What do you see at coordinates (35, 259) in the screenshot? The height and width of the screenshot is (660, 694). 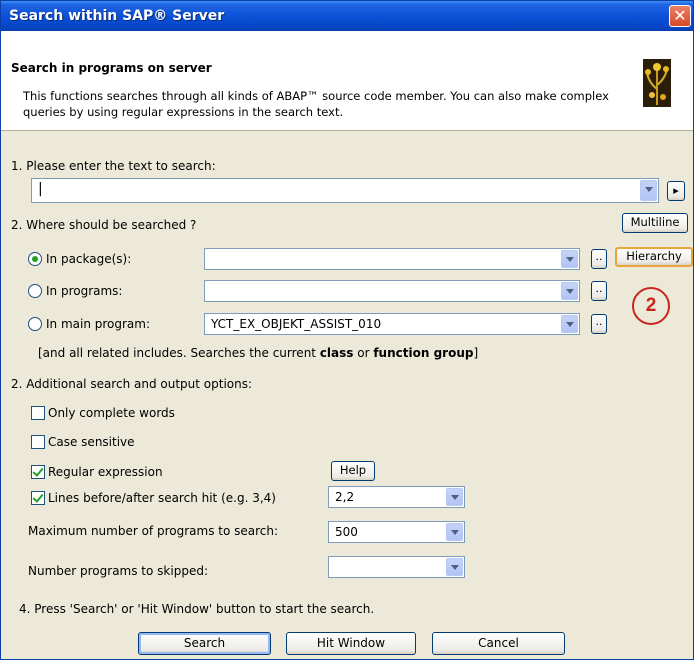 I see `radio-in-packages` at bounding box center [35, 259].